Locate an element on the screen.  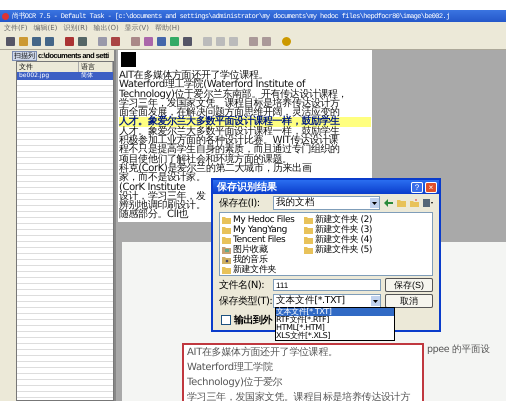
text-line: 人才。象爱尔兰大多数平面设计课程一样，鼓励学生 is located at coordinates (229, 131).